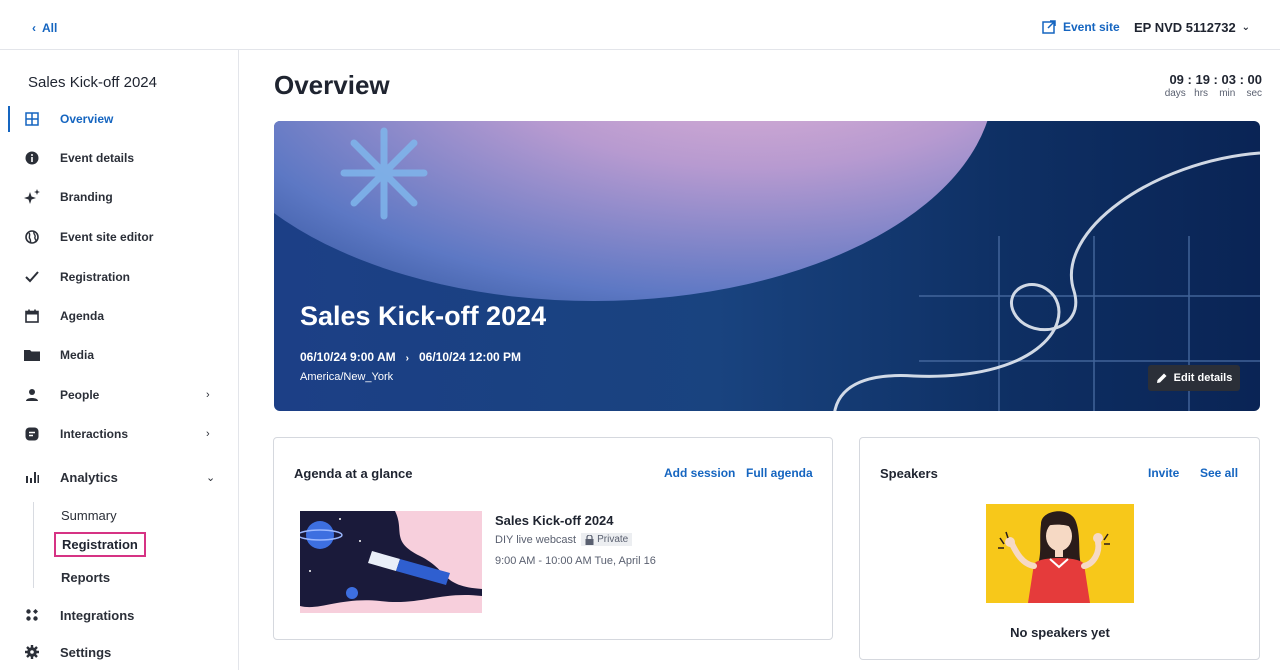 Image resolution: width=1280 pixels, height=671 pixels. Describe the element at coordinates (92, 82) in the screenshot. I see `event-title: Sales Kick-off 2024` at that location.